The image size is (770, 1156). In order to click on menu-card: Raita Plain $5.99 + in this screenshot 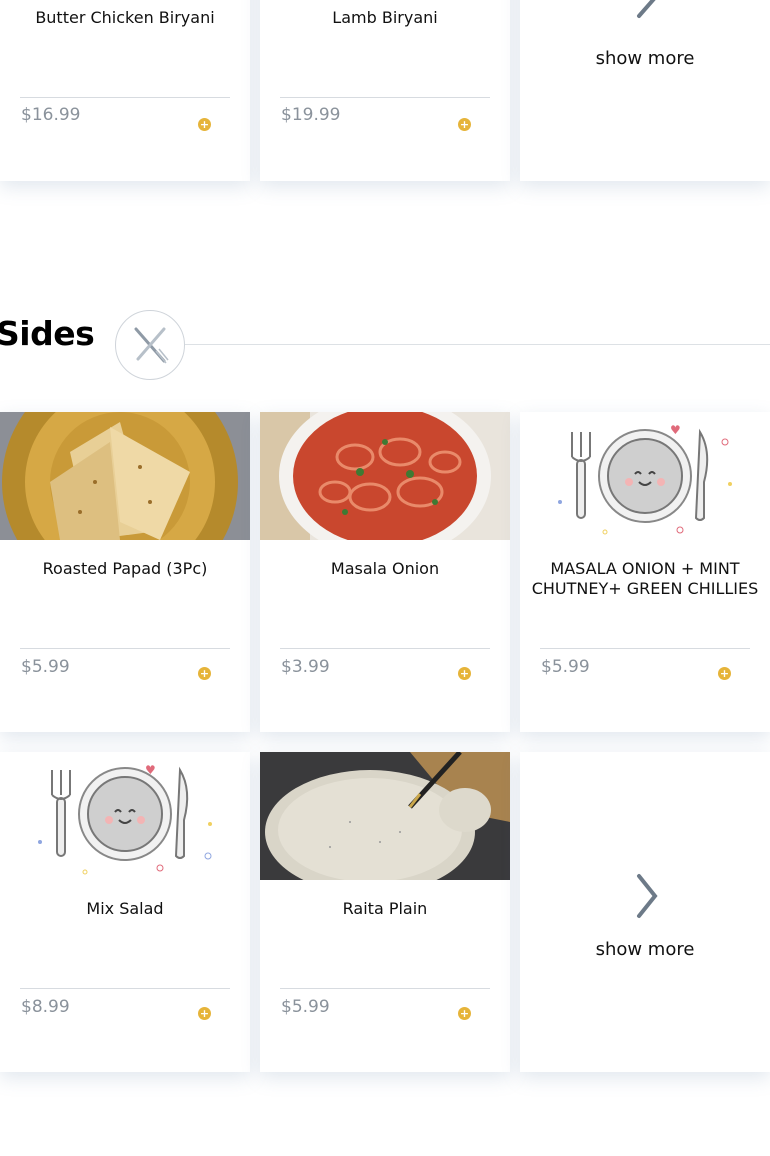, I will do `click(385, 912)`.